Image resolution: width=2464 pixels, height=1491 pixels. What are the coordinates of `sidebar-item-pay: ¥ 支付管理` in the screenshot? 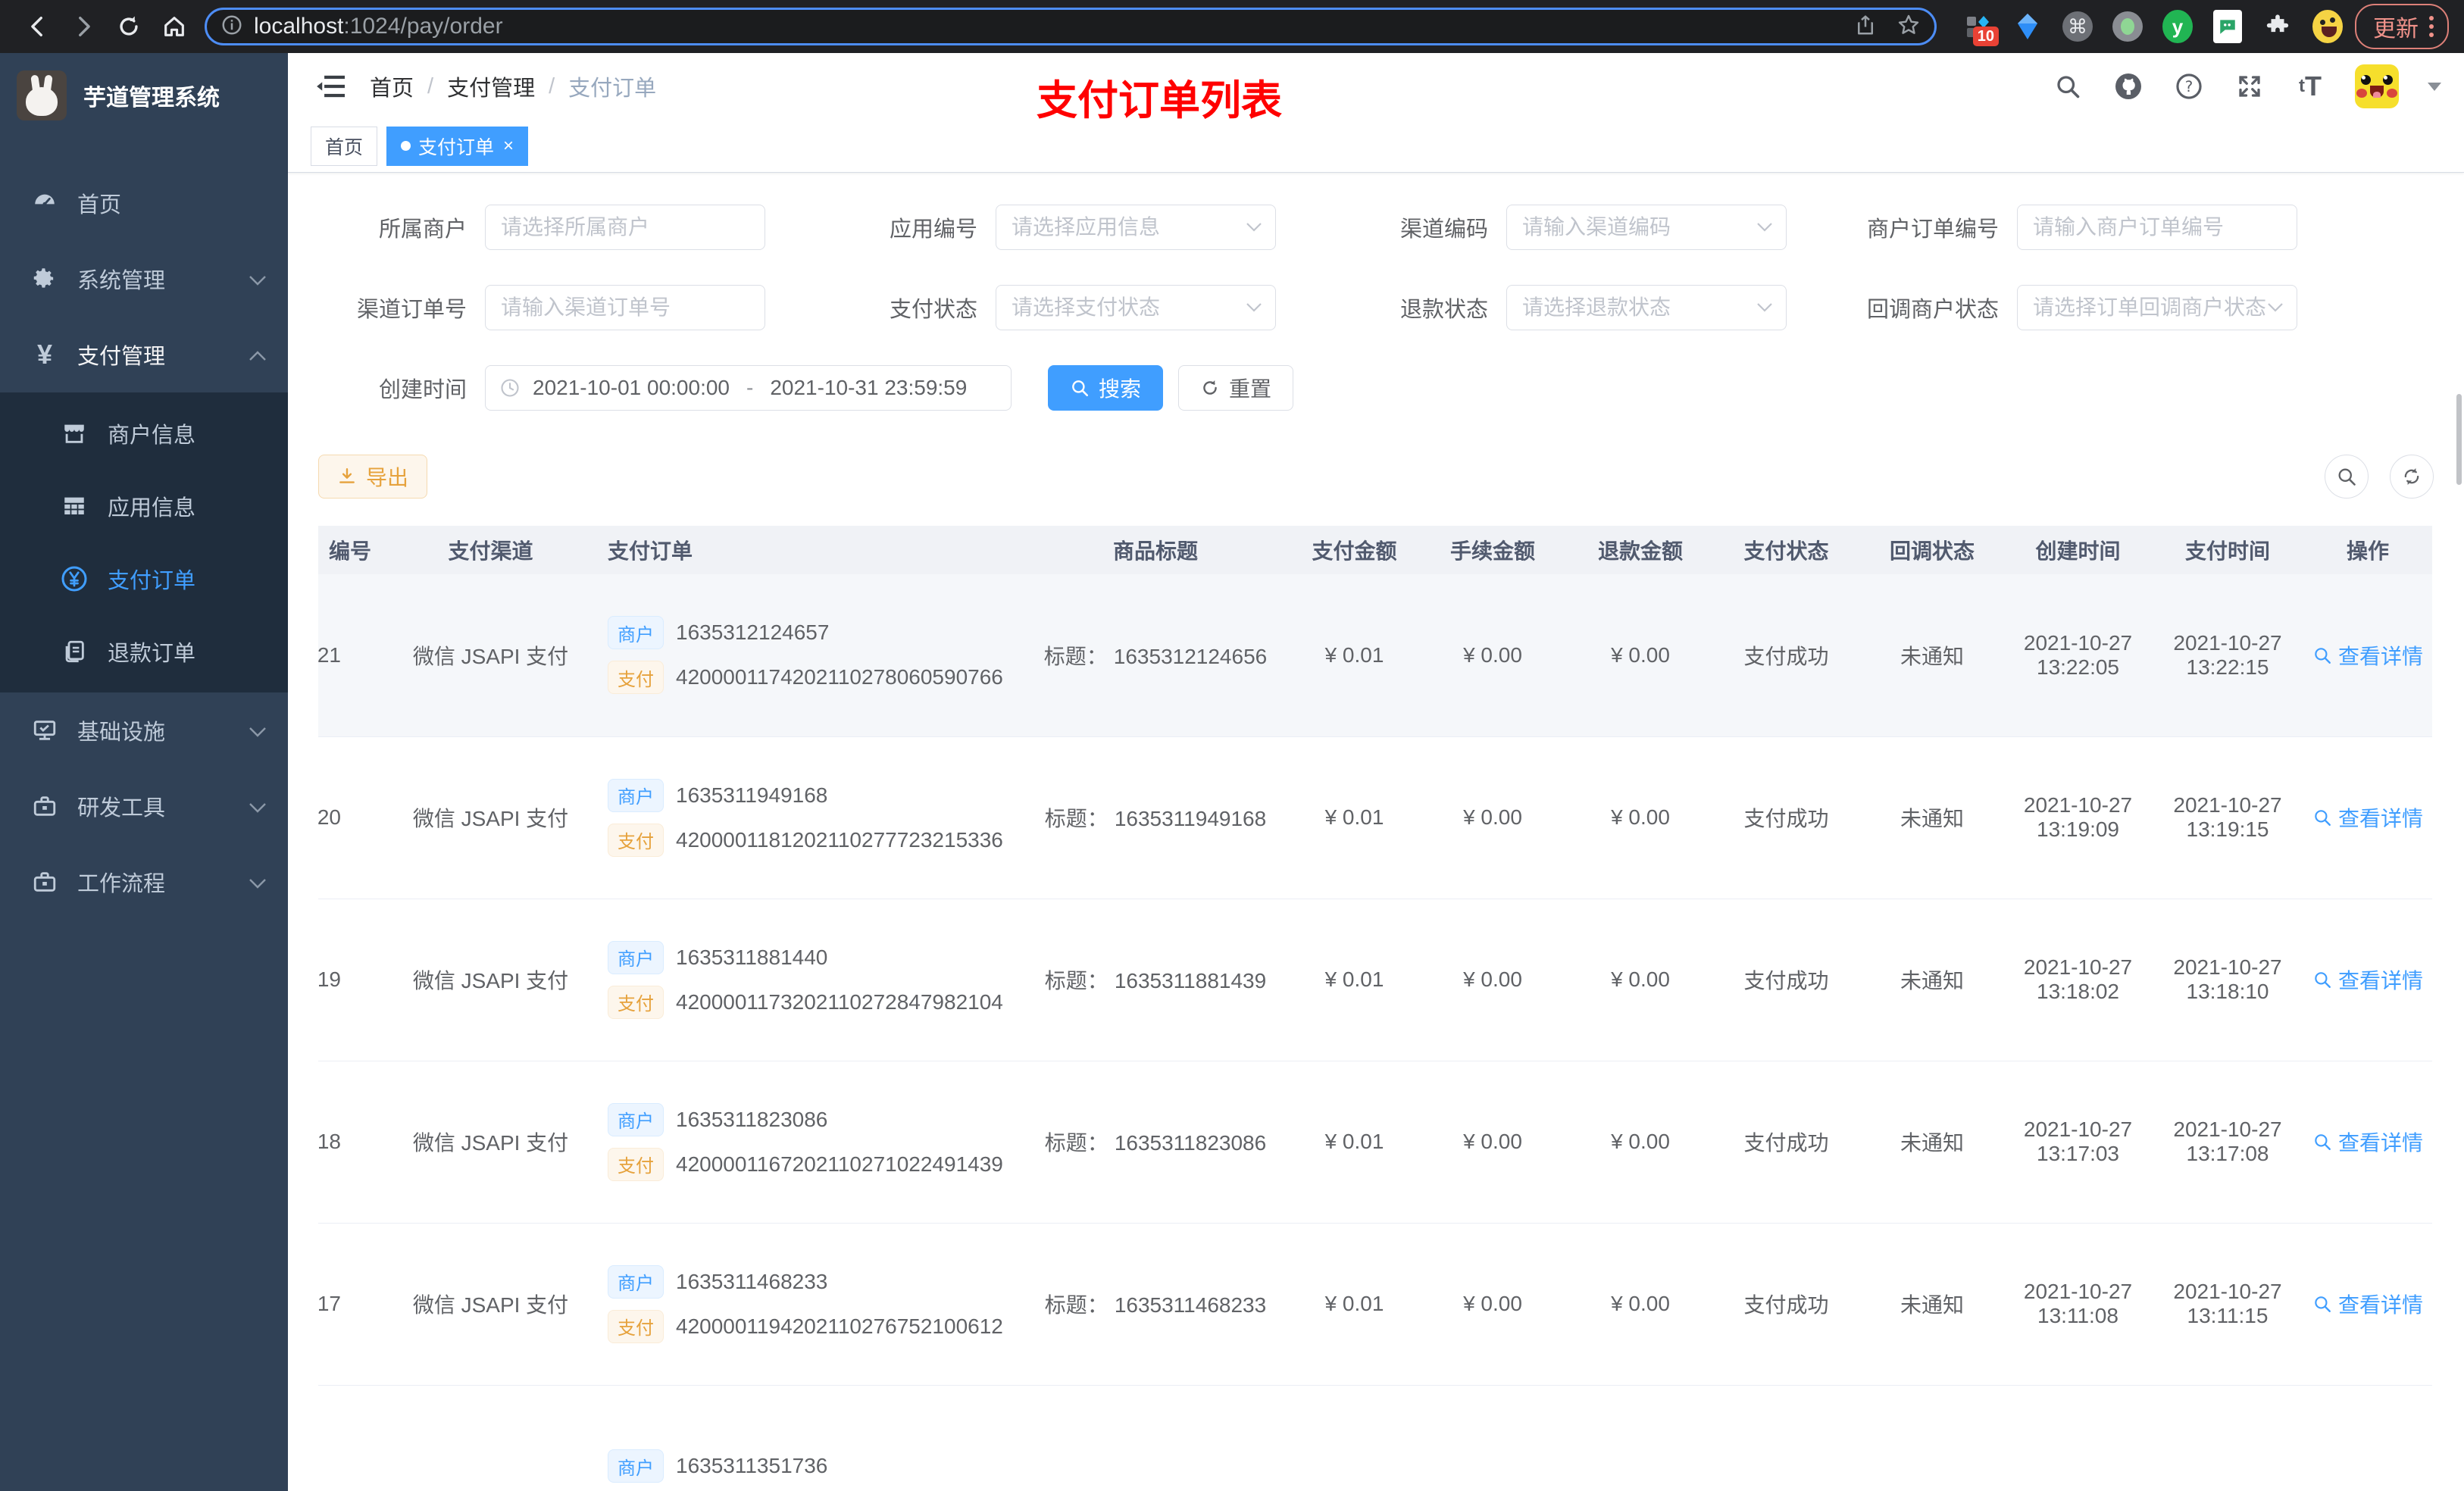 It's located at (144, 354).